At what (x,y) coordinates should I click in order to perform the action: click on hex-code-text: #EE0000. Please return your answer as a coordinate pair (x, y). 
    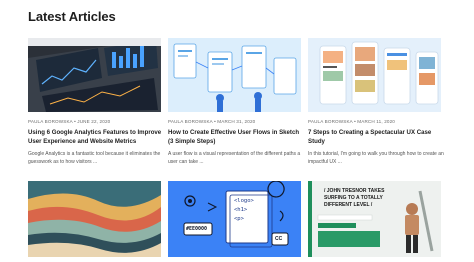
    Looking at the image, I should click on (197, 229).